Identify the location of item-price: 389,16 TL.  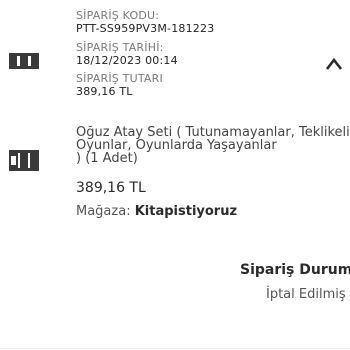
(111, 188).